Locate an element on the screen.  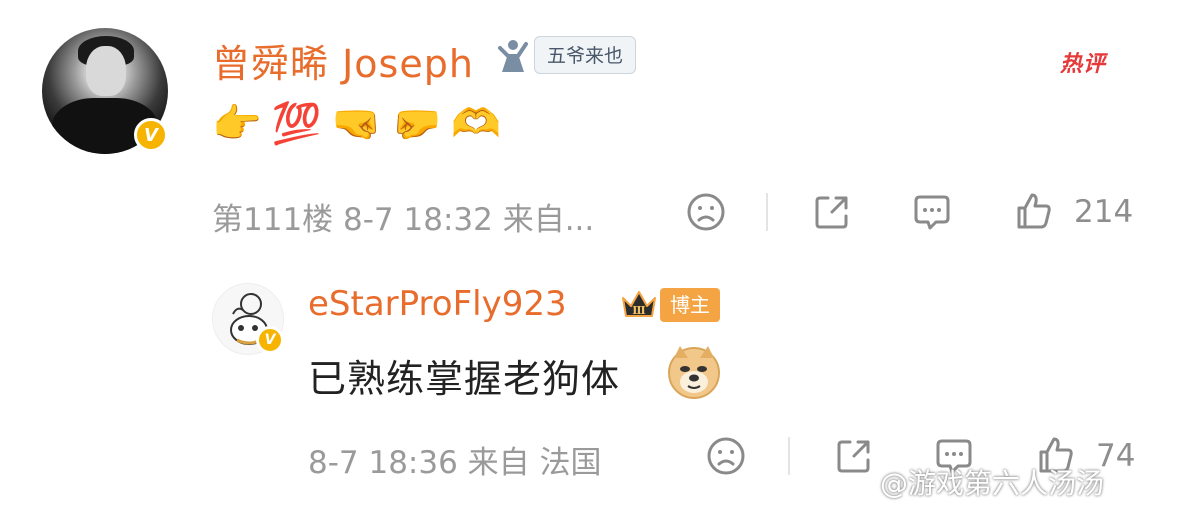
reply-meta: 8-7 18:36 来自 法国 is located at coordinates (455, 463).